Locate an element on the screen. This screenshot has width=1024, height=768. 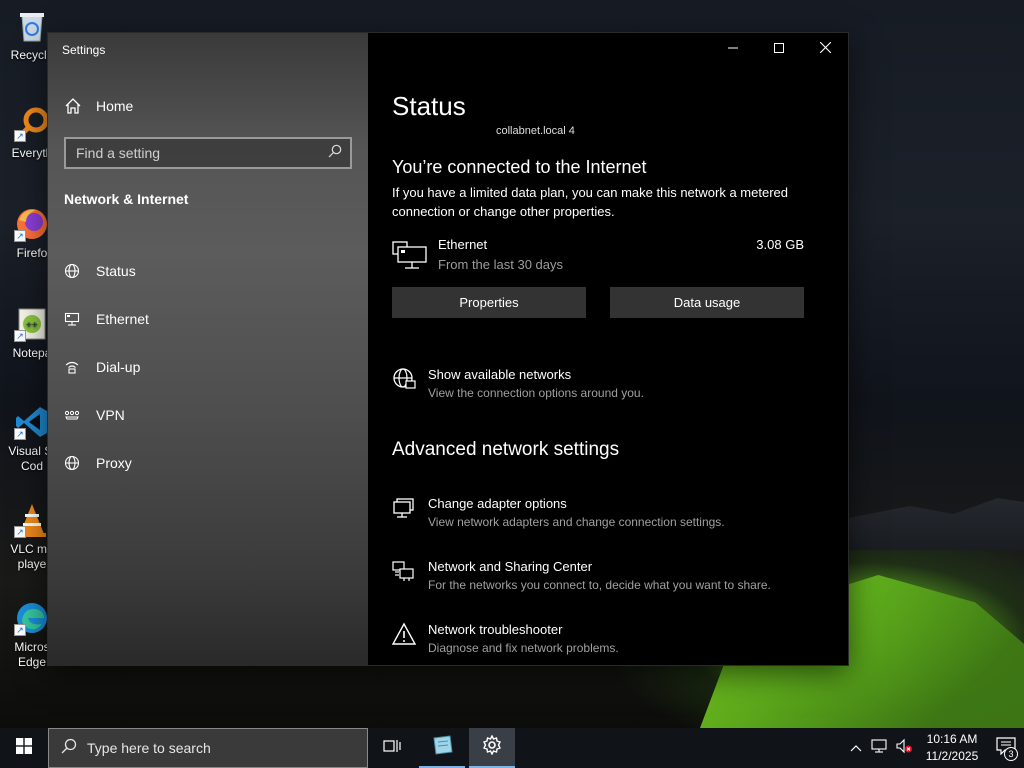
show-hidden-icons-button is located at coordinates (856, 748).